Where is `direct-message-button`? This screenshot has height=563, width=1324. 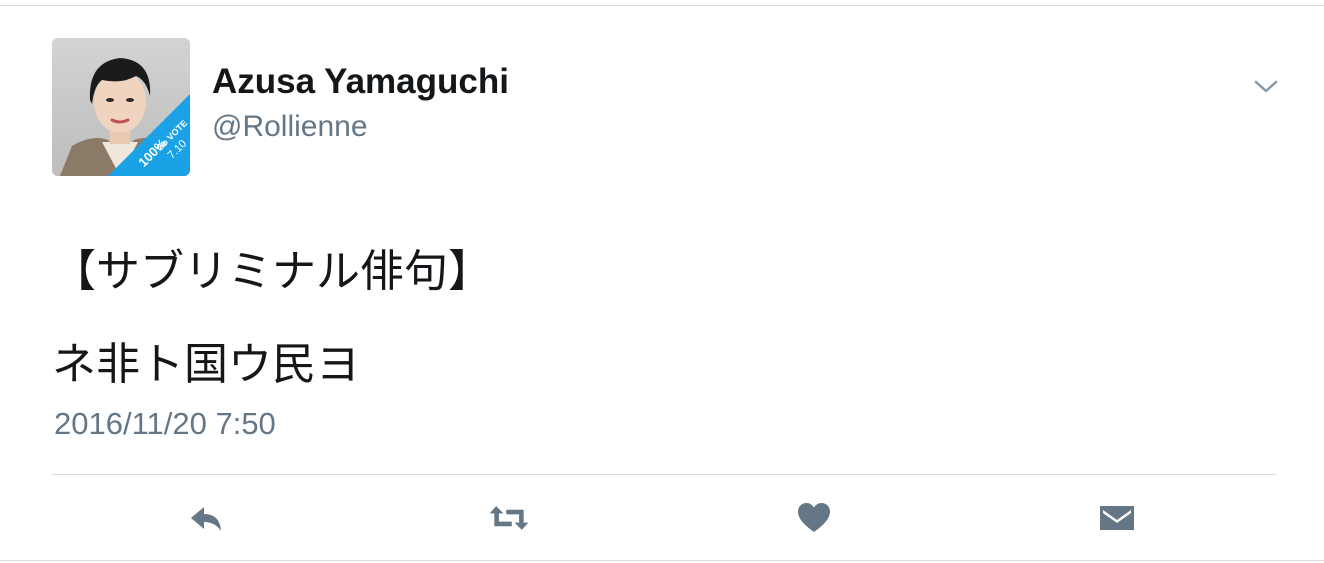 direct-message-button is located at coordinates (1117, 518).